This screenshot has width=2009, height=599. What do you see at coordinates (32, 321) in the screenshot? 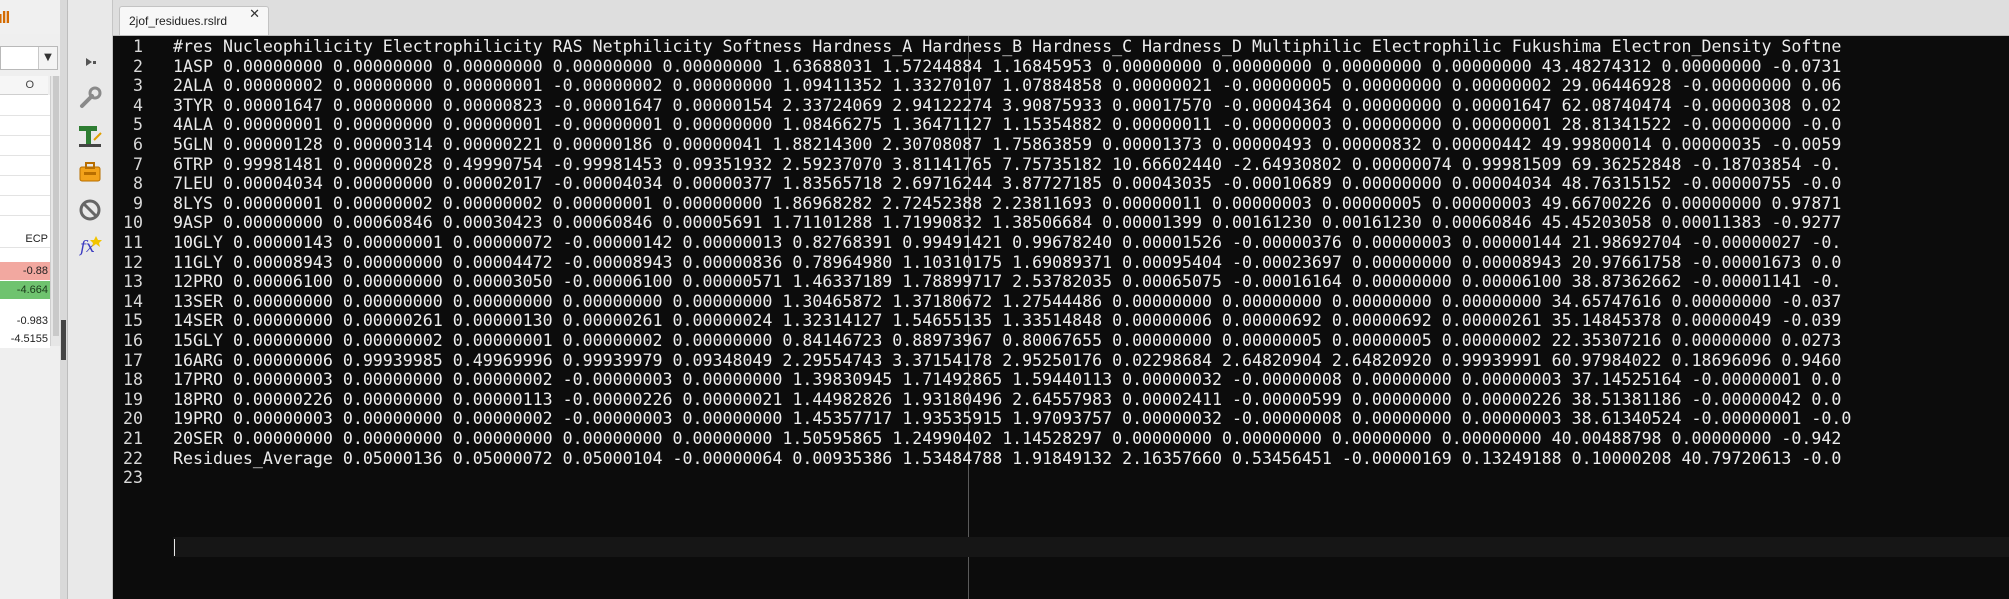
I see `cell-value: -0.983` at bounding box center [32, 321].